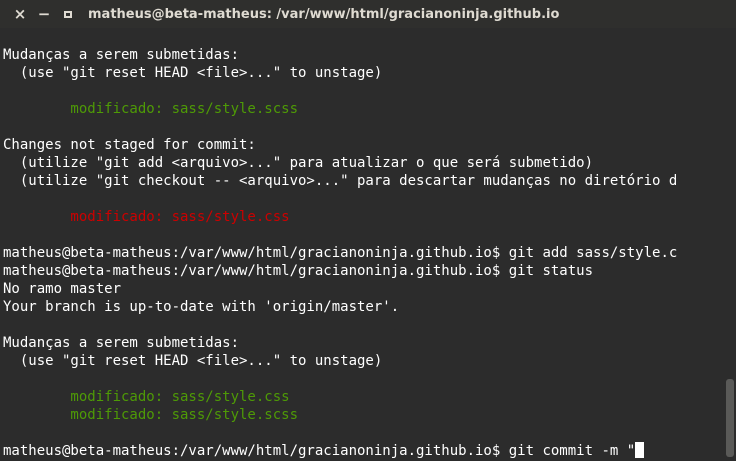  What do you see at coordinates (640, 450) in the screenshot?
I see `text-cursor` at bounding box center [640, 450].